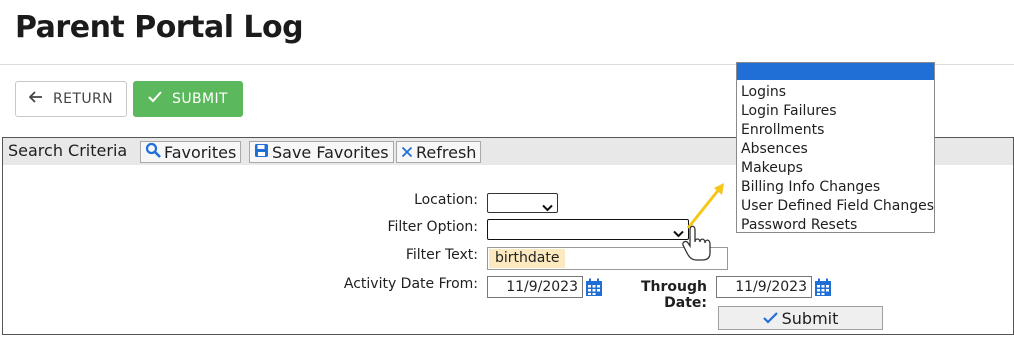  Describe the element at coordinates (837, 187) in the screenshot. I see `dropdown-option-billing-info-changes: Billing Info Changes` at that location.